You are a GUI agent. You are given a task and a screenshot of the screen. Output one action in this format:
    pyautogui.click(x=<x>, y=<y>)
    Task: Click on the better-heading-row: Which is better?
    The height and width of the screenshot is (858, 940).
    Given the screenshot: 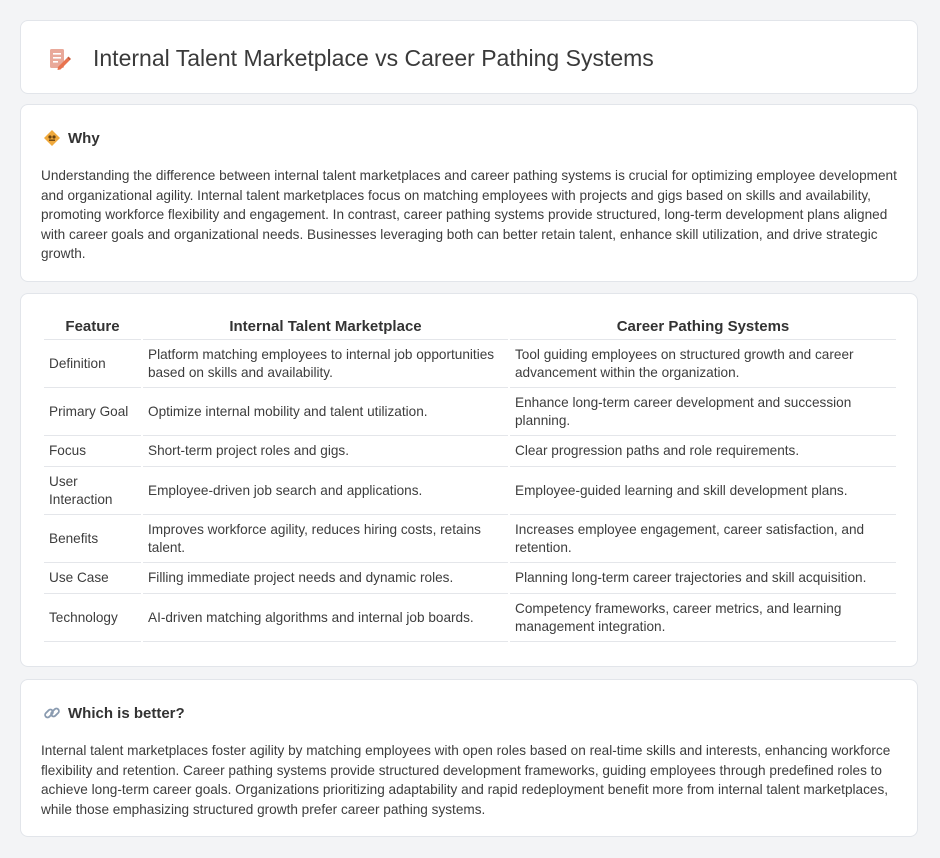 What is the action you would take?
    pyautogui.click(x=114, y=713)
    